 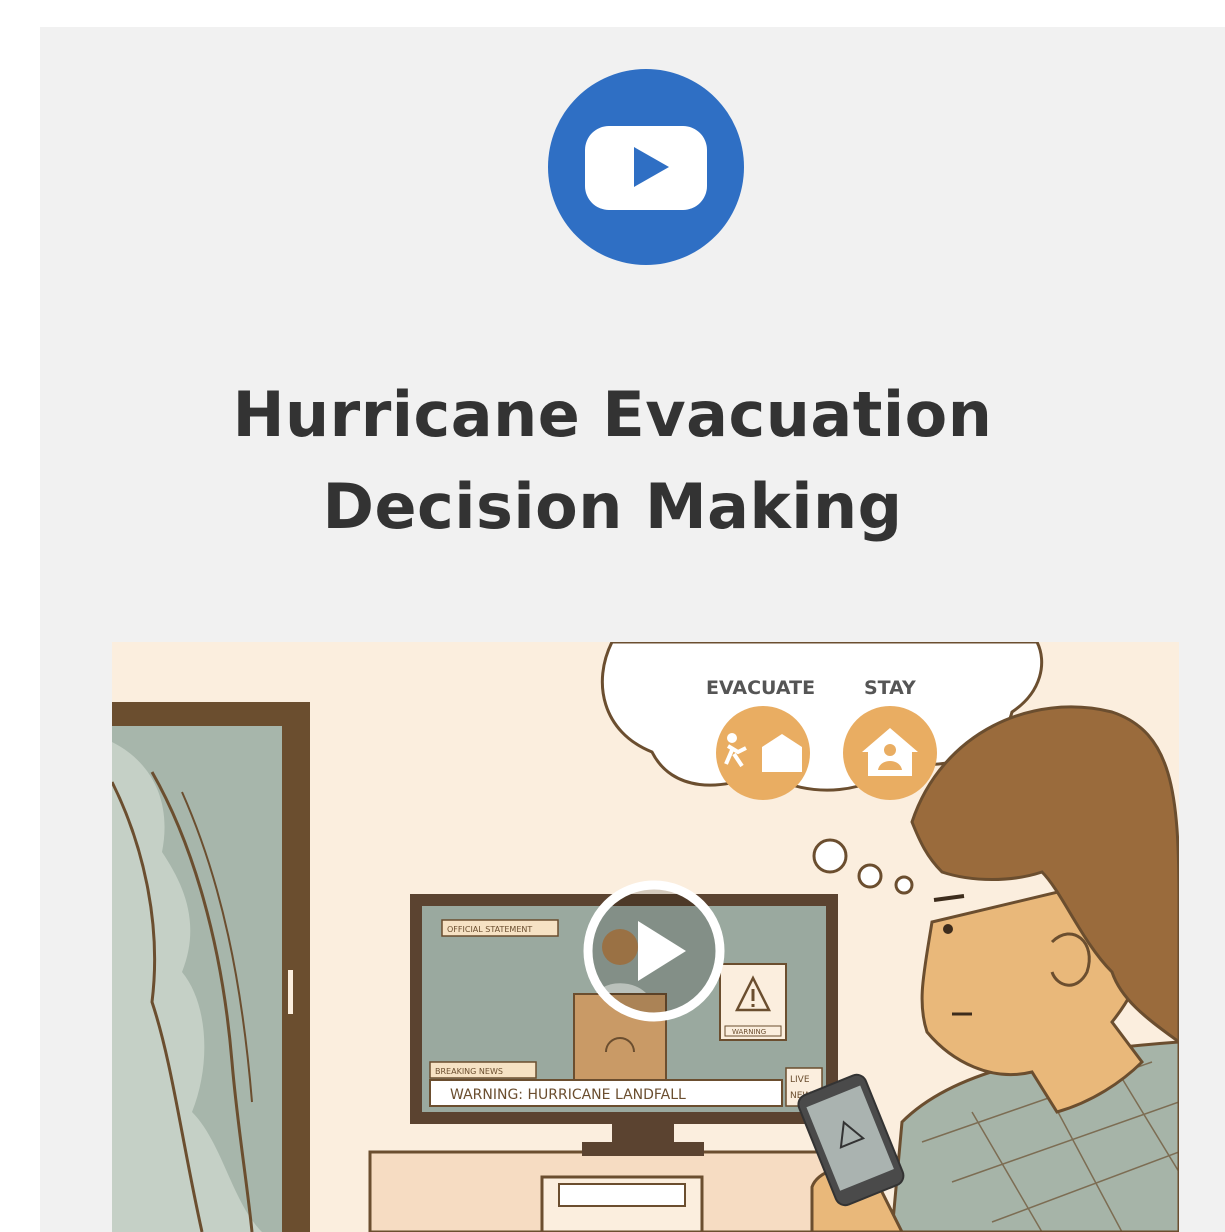 What do you see at coordinates (749, 1032) in the screenshot?
I see `warning-box-label: WARNING` at bounding box center [749, 1032].